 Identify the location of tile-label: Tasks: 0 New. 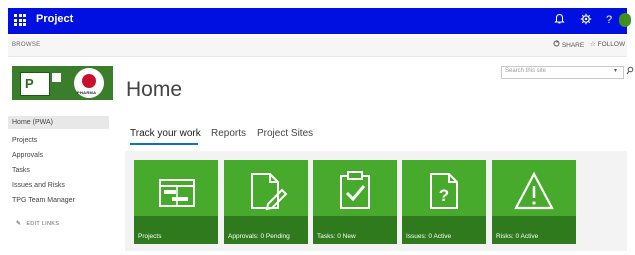
(336, 236).